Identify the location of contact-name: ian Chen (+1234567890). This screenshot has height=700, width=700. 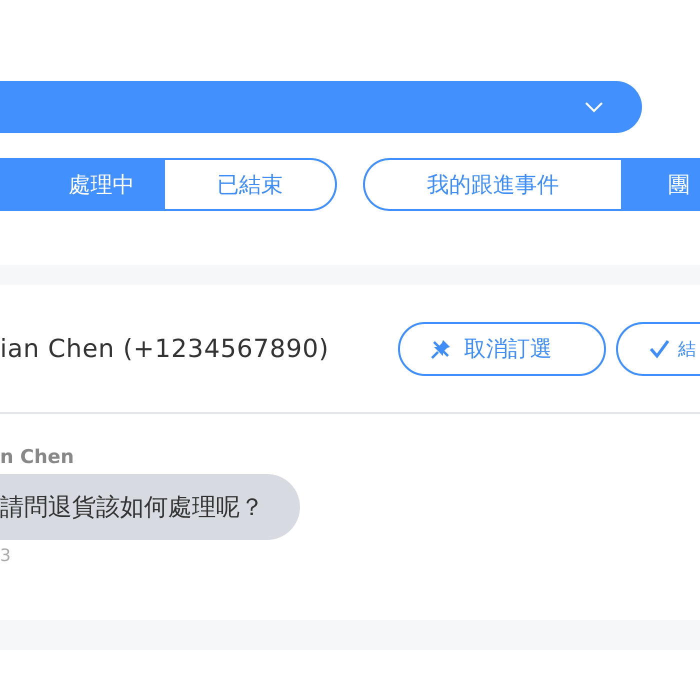
(165, 348).